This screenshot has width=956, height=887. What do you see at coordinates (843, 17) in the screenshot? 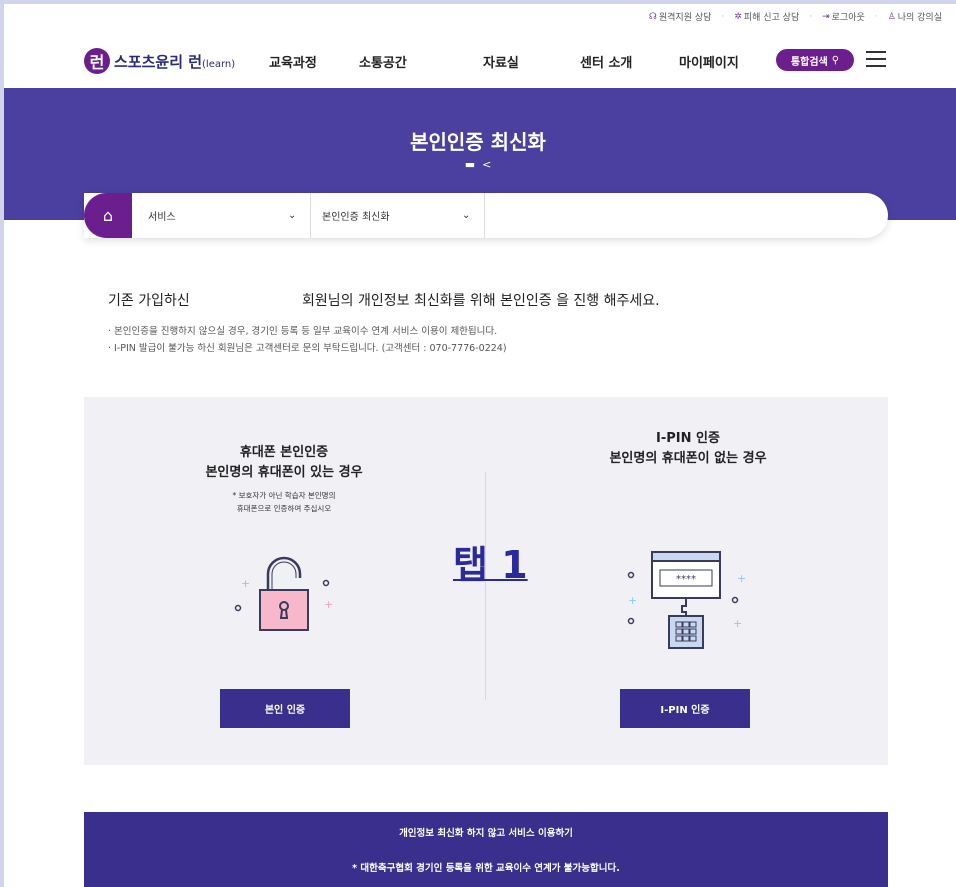
I see `logout-link: ⇥ 로그아웃` at bounding box center [843, 17].